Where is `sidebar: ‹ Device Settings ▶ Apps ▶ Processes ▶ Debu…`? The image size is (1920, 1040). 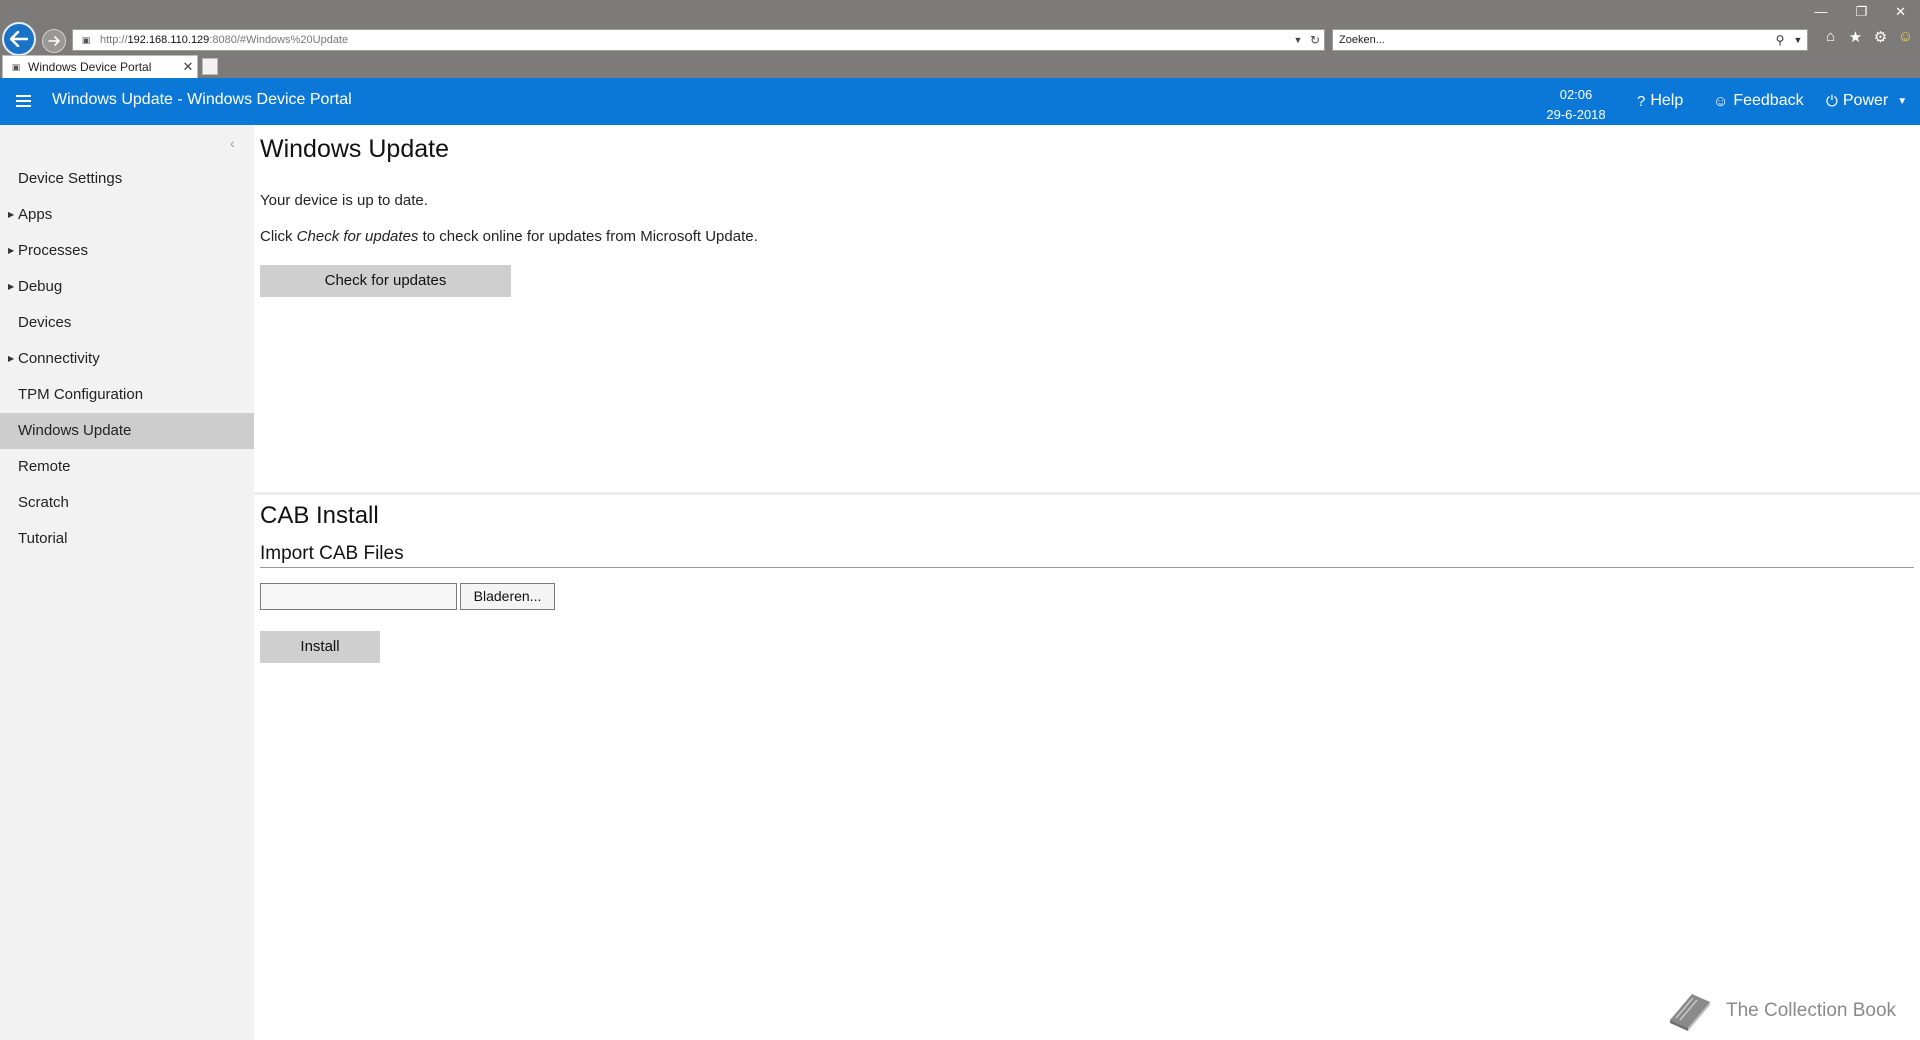 sidebar: ‹ Device Settings ▶ Apps ▶ Processes ▶ Debu… is located at coordinates (127, 582).